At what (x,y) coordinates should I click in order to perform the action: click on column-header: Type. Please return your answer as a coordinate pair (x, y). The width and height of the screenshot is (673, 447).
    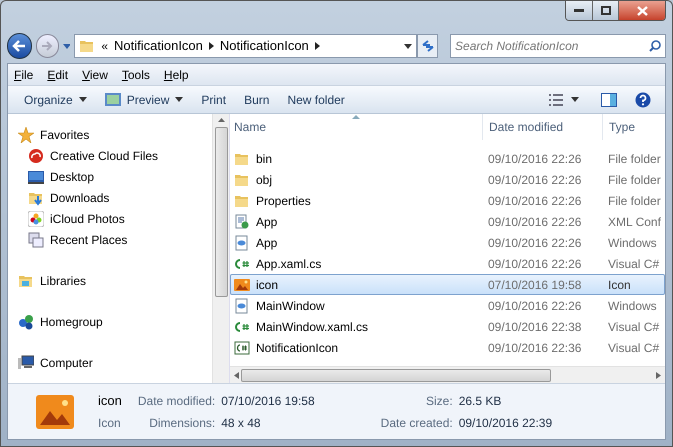
    Looking at the image, I should click on (633, 127).